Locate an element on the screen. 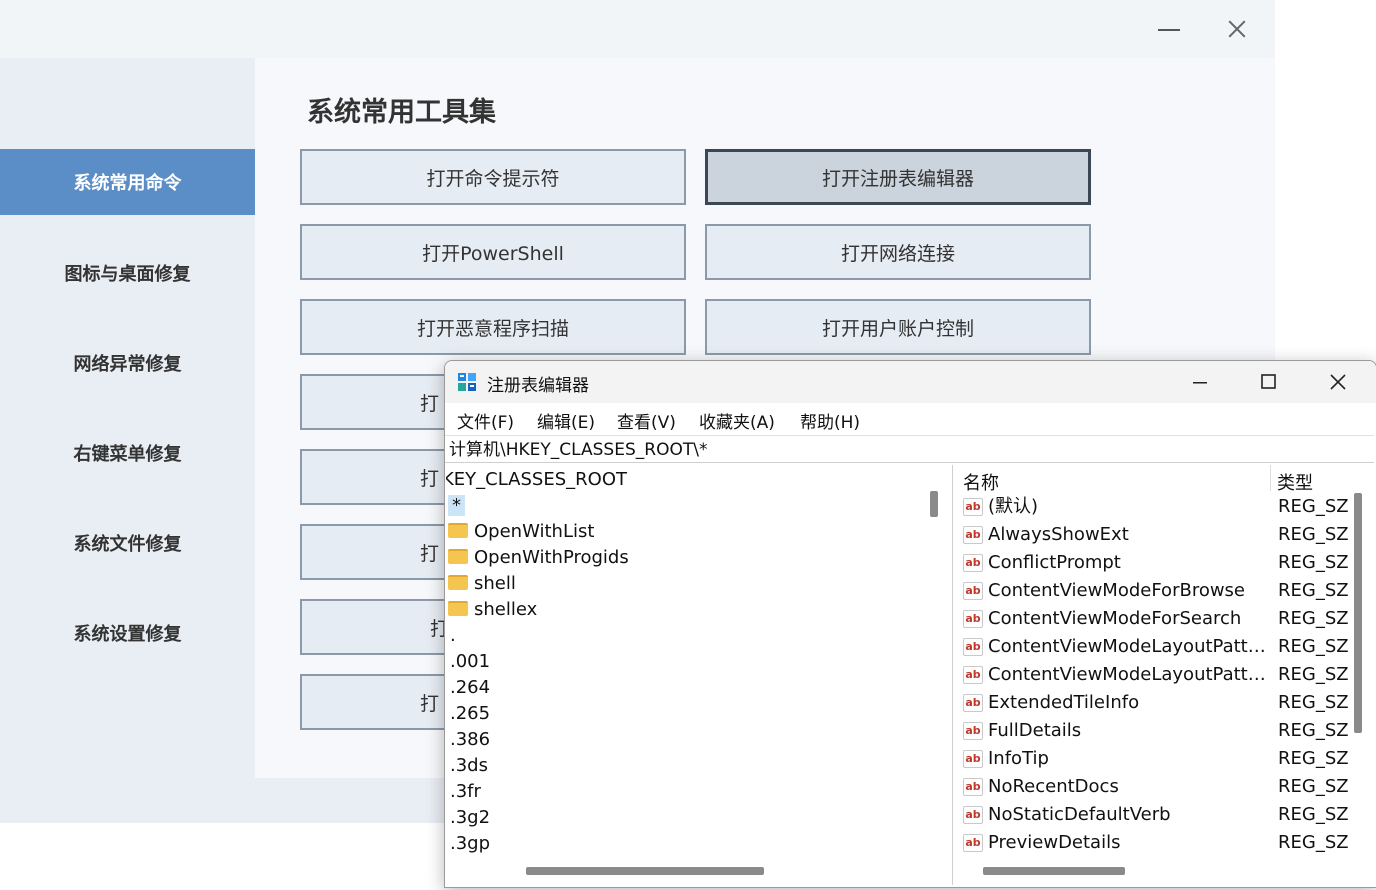  tree-item-3g2: .3g2 is located at coordinates (470, 818).